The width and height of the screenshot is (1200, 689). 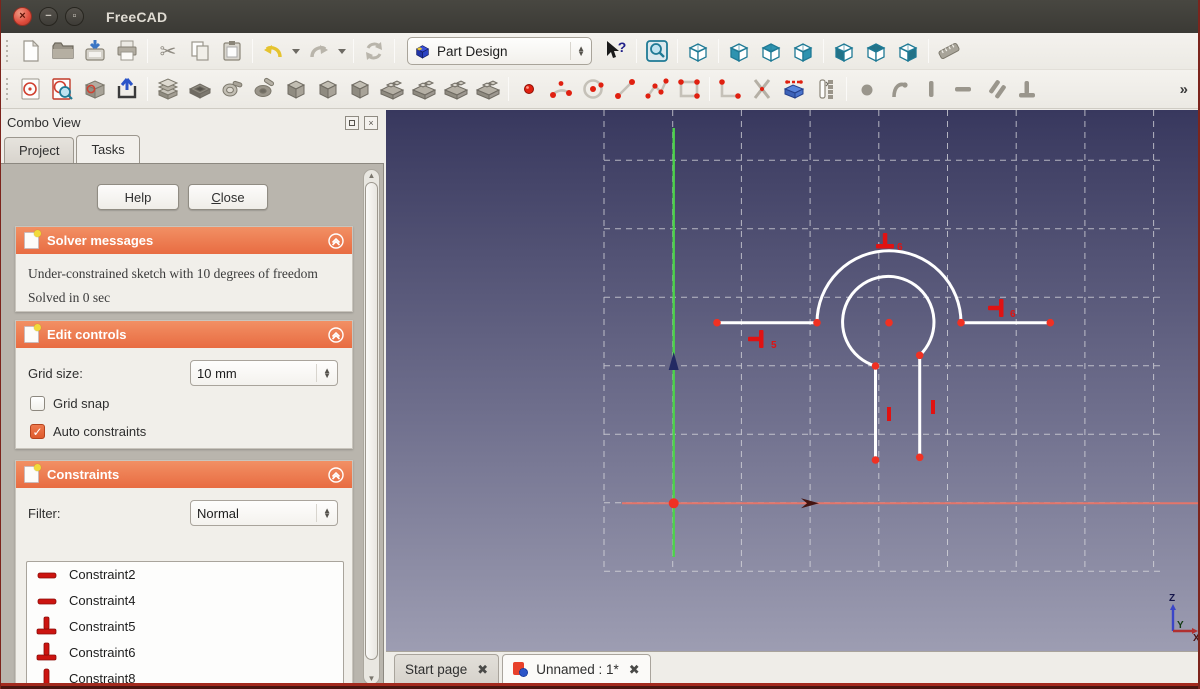 What do you see at coordinates (184, 334) in the screenshot?
I see `edit-controls-header: Edit controls` at bounding box center [184, 334].